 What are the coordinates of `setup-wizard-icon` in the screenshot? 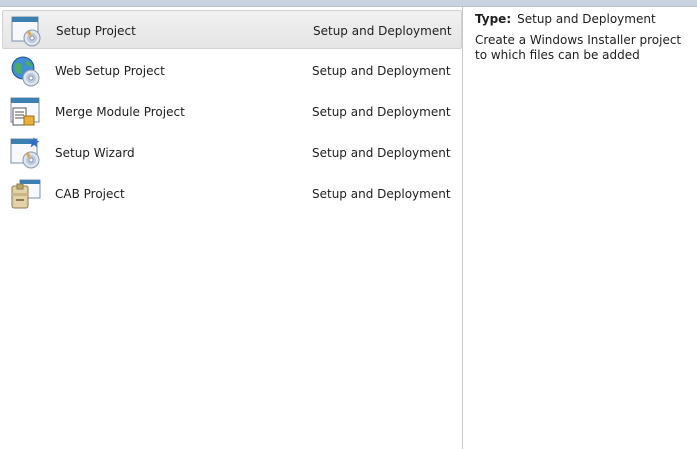 It's located at (25, 153).